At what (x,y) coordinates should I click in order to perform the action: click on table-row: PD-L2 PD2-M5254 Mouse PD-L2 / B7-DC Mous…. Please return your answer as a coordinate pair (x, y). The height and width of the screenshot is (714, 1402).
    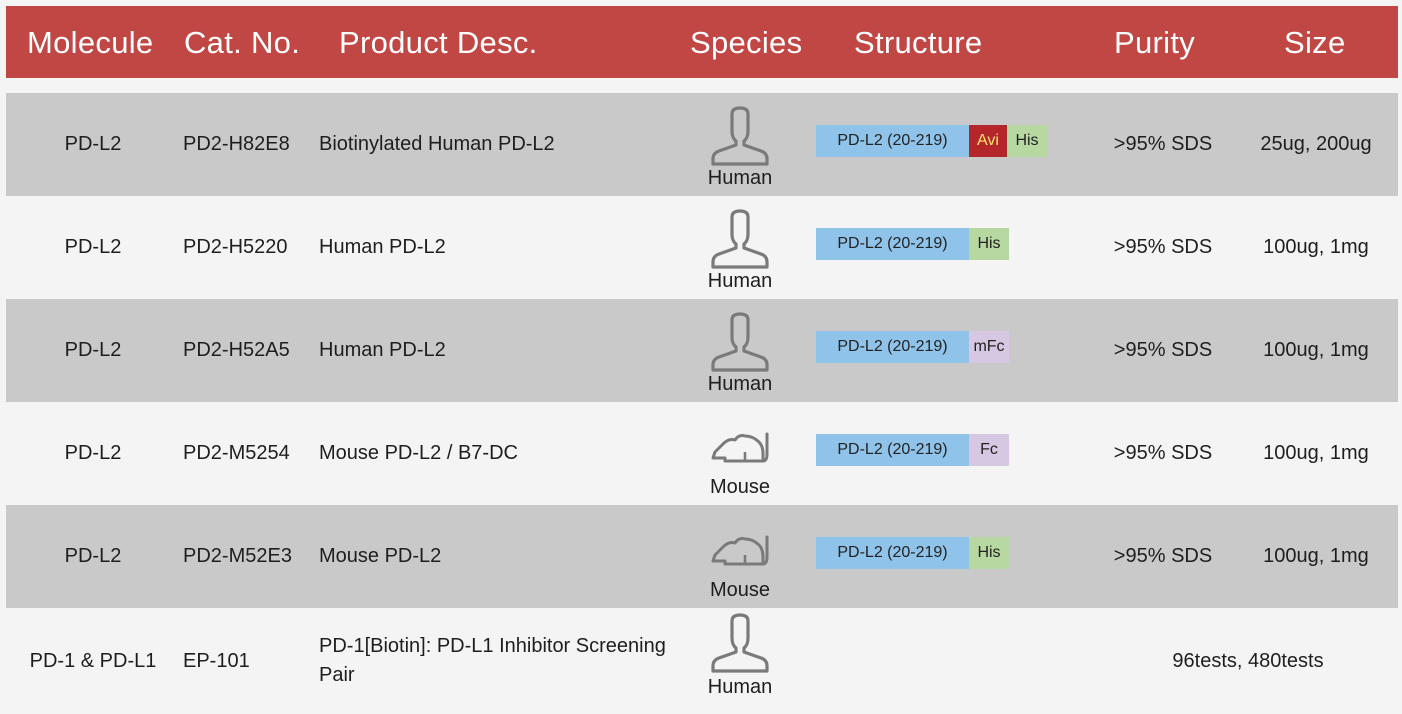
    Looking at the image, I should click on (702, 453).